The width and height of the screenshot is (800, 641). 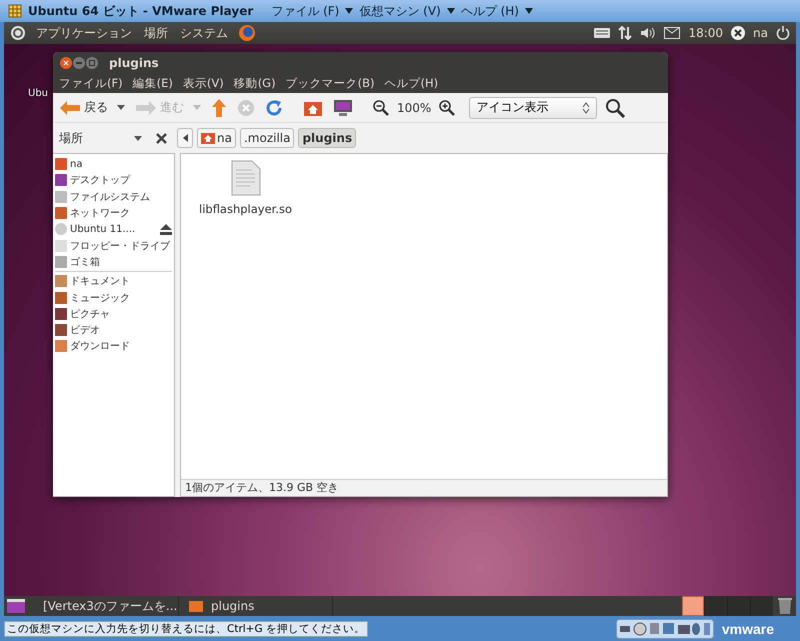 What do you see at coordinates (602, 33) in the screenshot?
I see `keyboard-icon` at bounding box center [602, 33].